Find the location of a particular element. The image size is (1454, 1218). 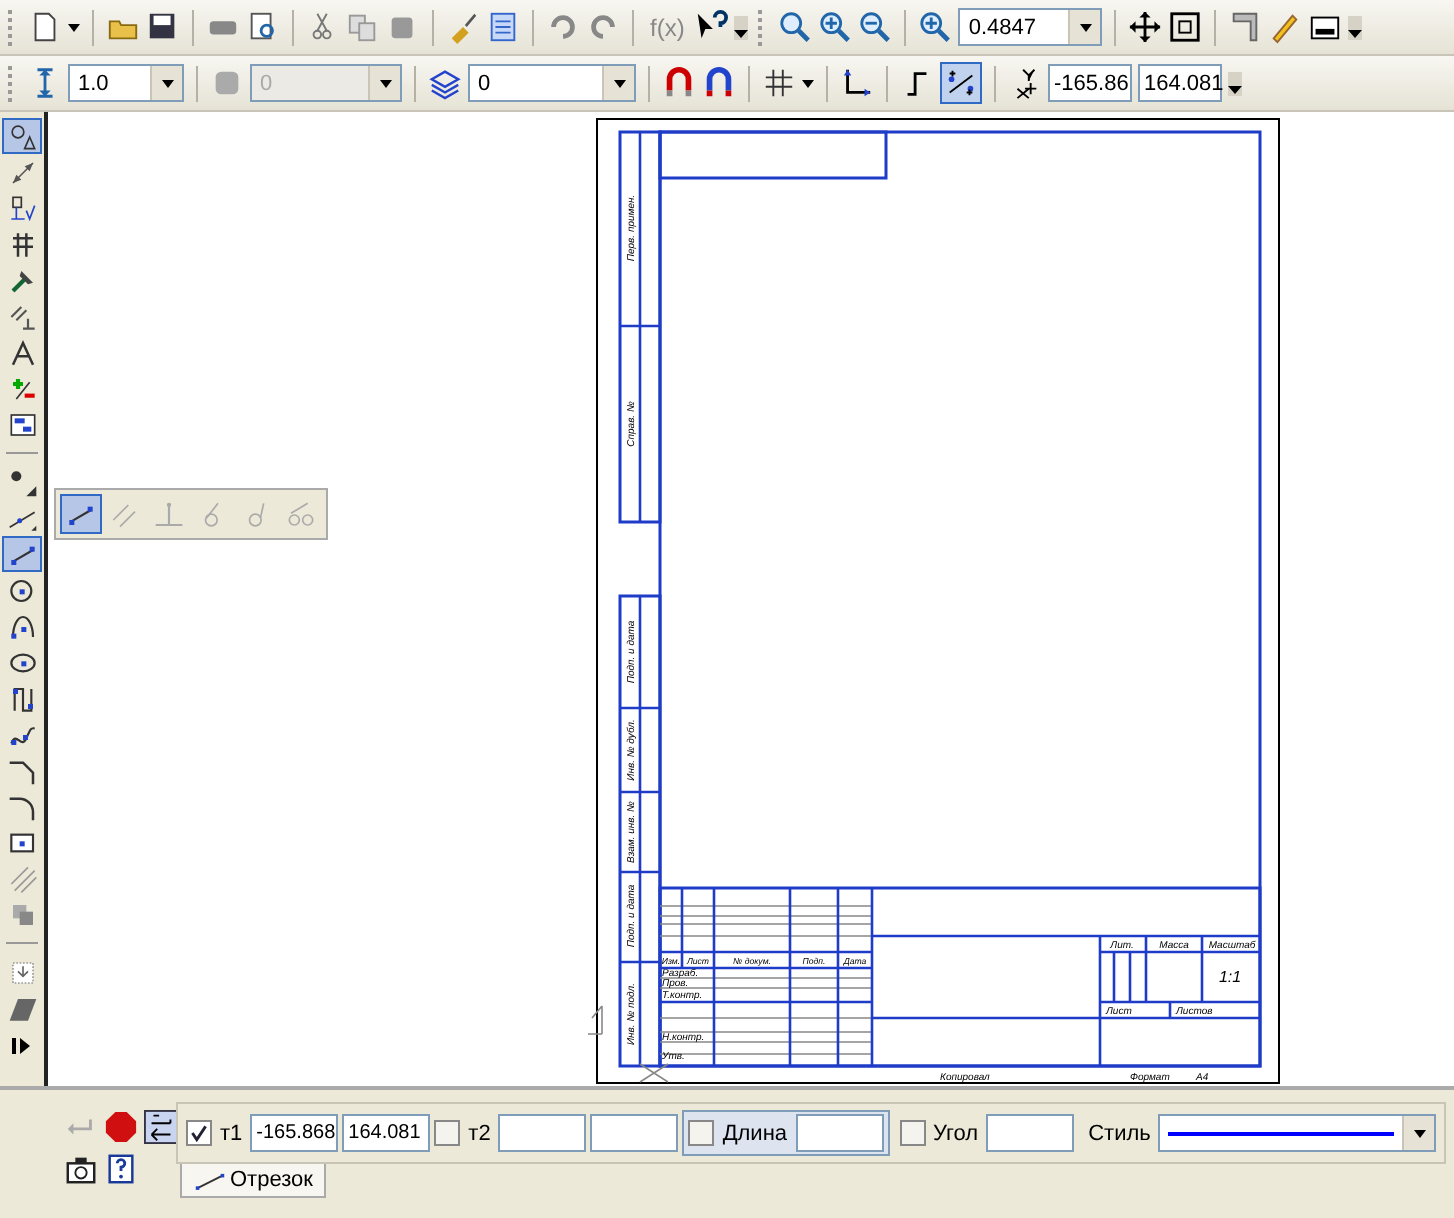

table-icon is located at coordinates (22, 244).